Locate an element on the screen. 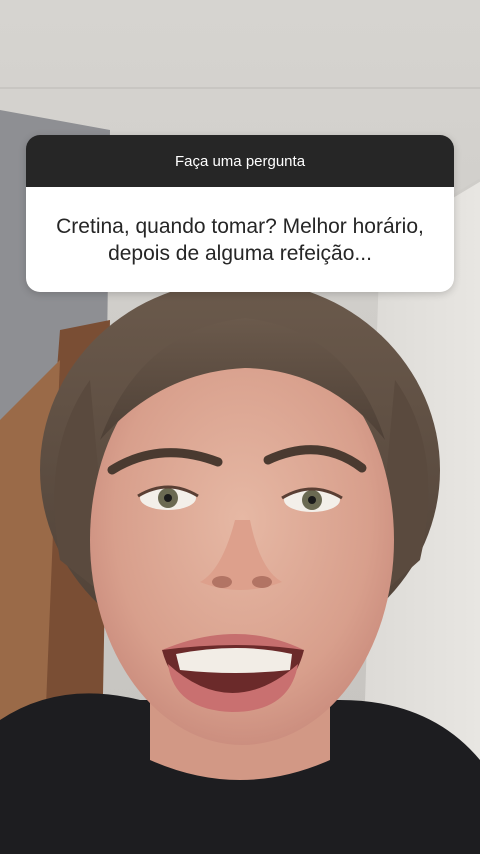 The width and height of the screenshot is (480, 854). question-sticker-header-label: Faça uma pergunta is located at coordinates (240, 161).